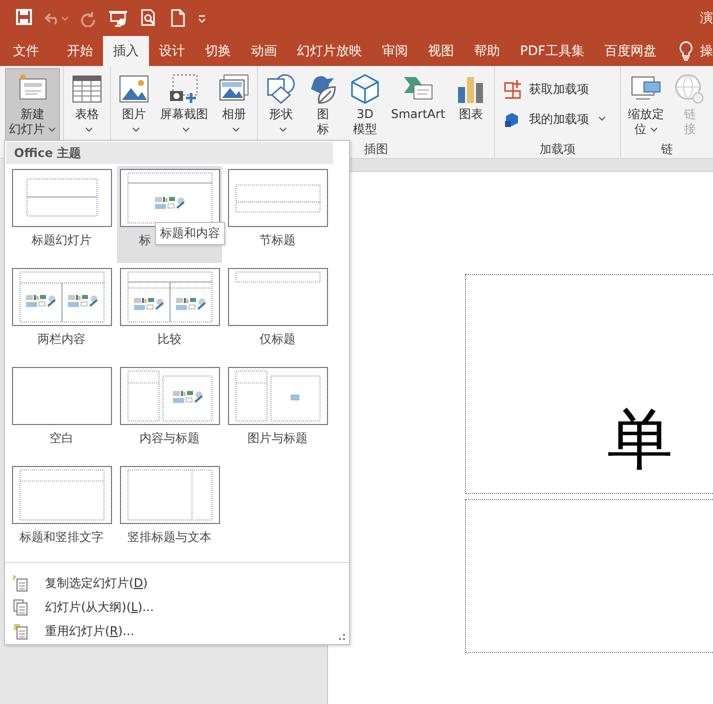 The height and width of the screenshot is (704, 713). Describe the element at coordinates (32, 105) in the screenshot. I see `ribbon-button: 新建 幻灯片` at that location.